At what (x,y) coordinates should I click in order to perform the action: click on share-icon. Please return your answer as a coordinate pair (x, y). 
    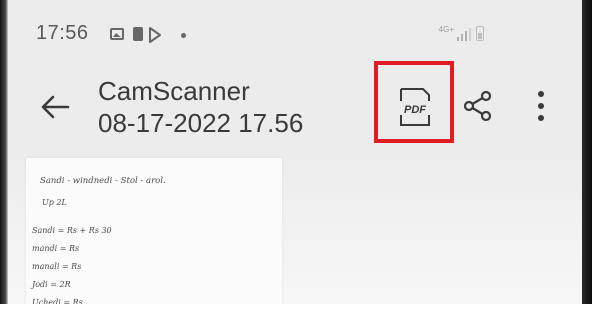
    Looking at the image, I should click on (478, 106).